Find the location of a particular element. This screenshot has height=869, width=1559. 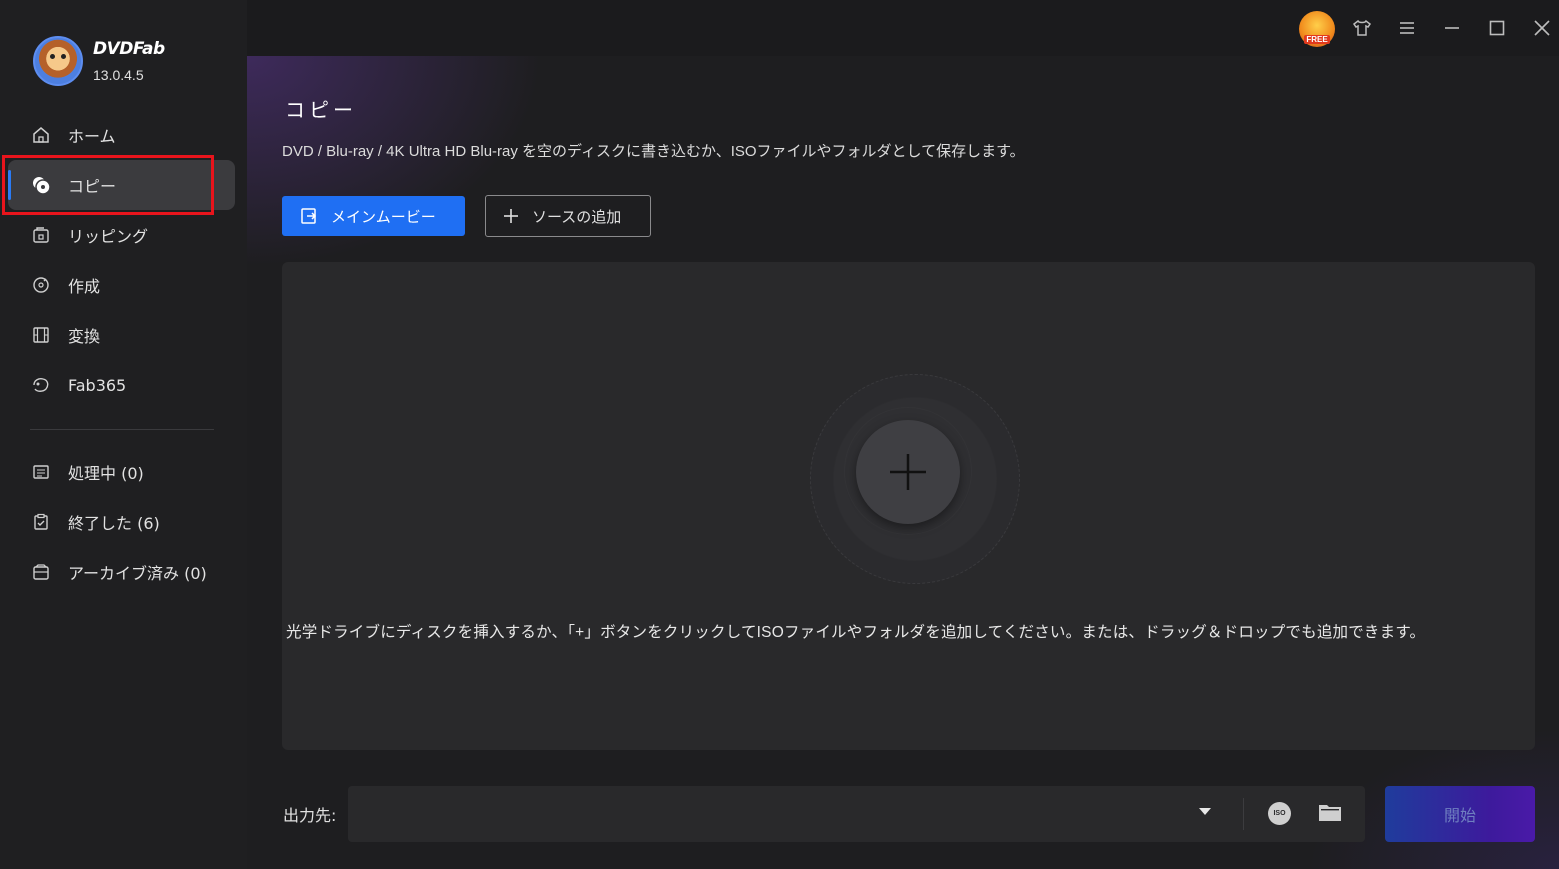

free-badge-label: FREE is located at coordinates (1317, 39).